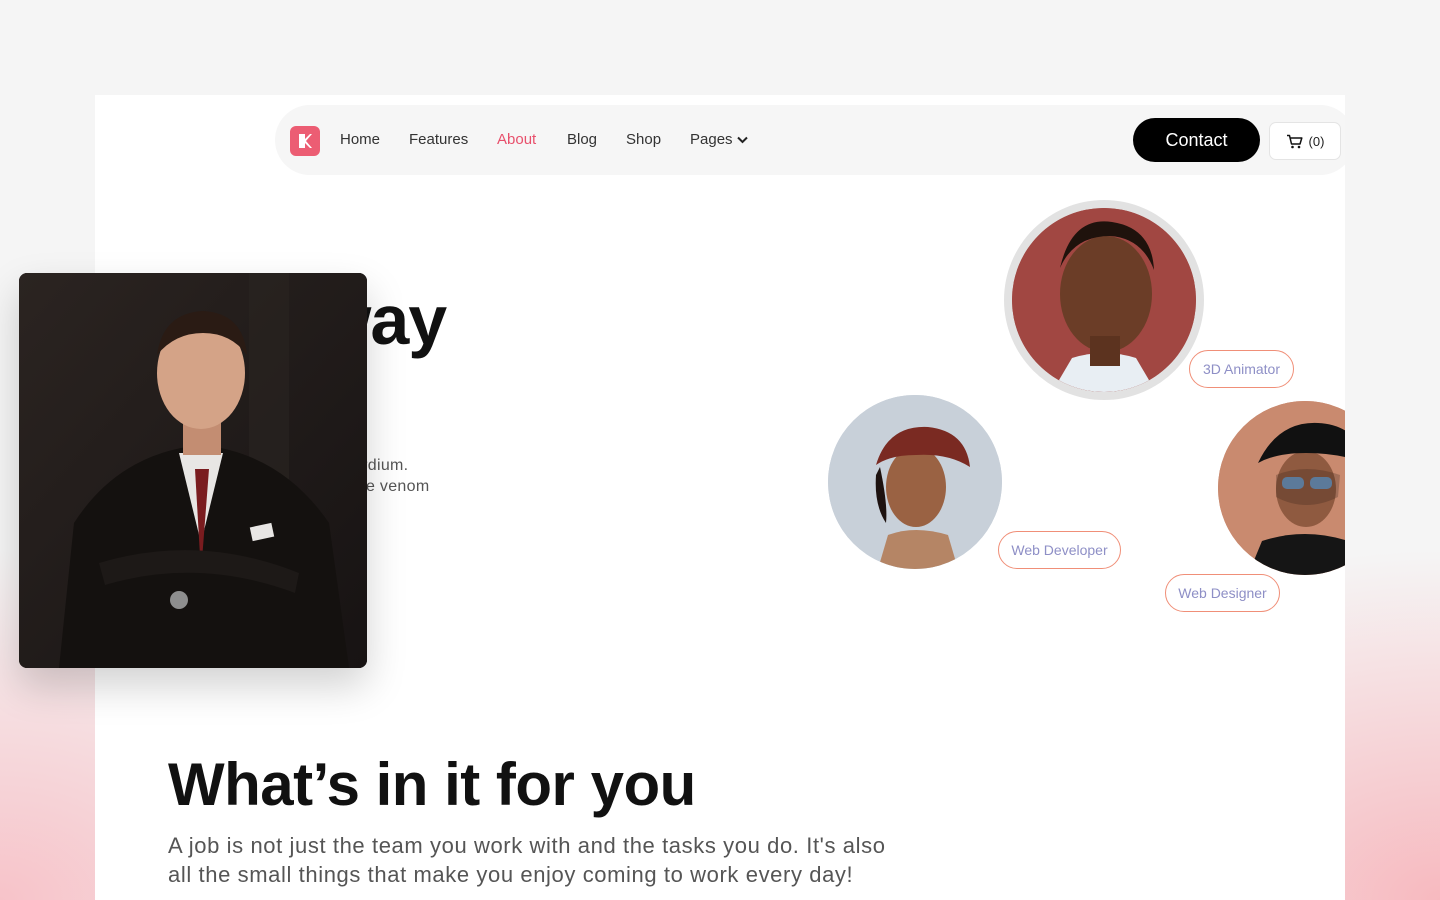  Describe the element at coordinates (582, 139) in the screenshot. I see `nav-link-blog: Blog` at that location.